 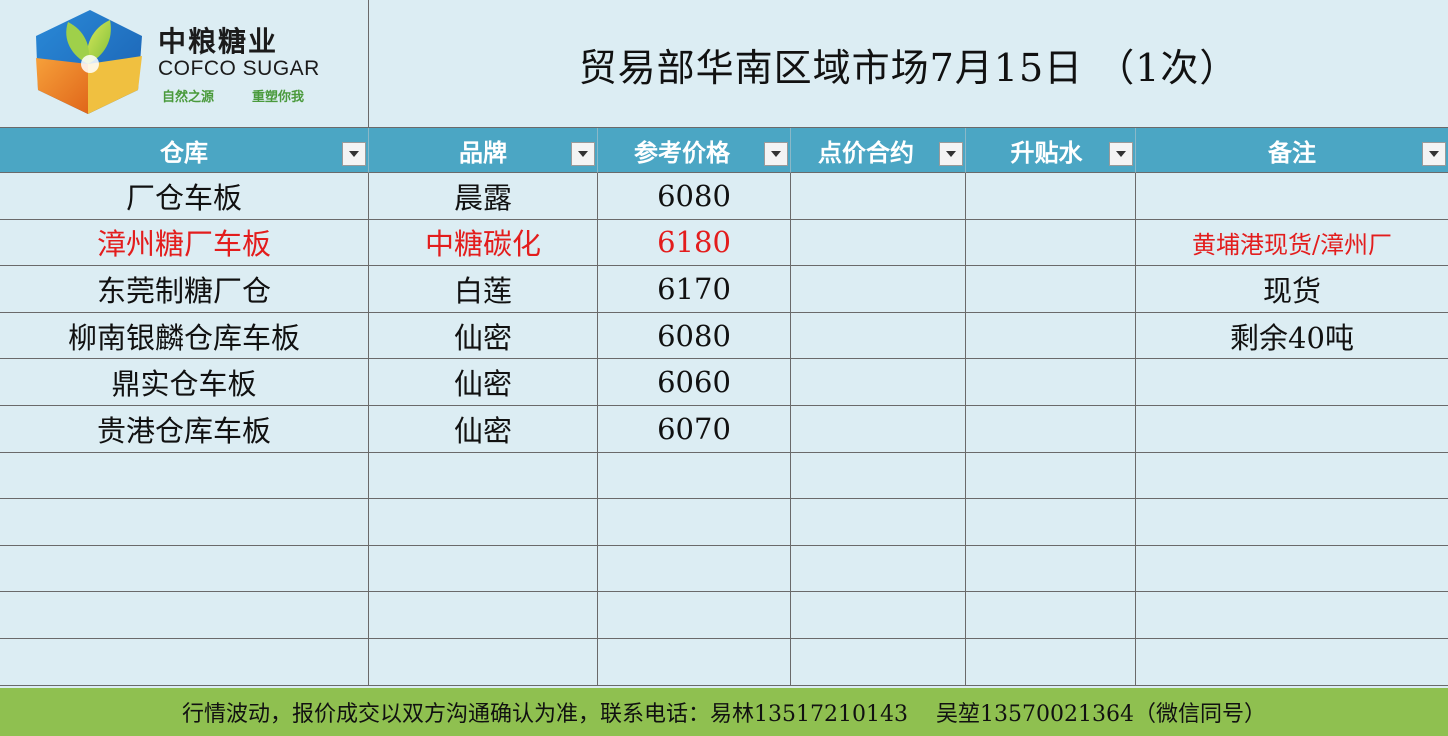 What do you see at coordinates (483, 243) in the screenshot?
I see `cell-brand: 中糖碳化` at bounding box center [483, 243].